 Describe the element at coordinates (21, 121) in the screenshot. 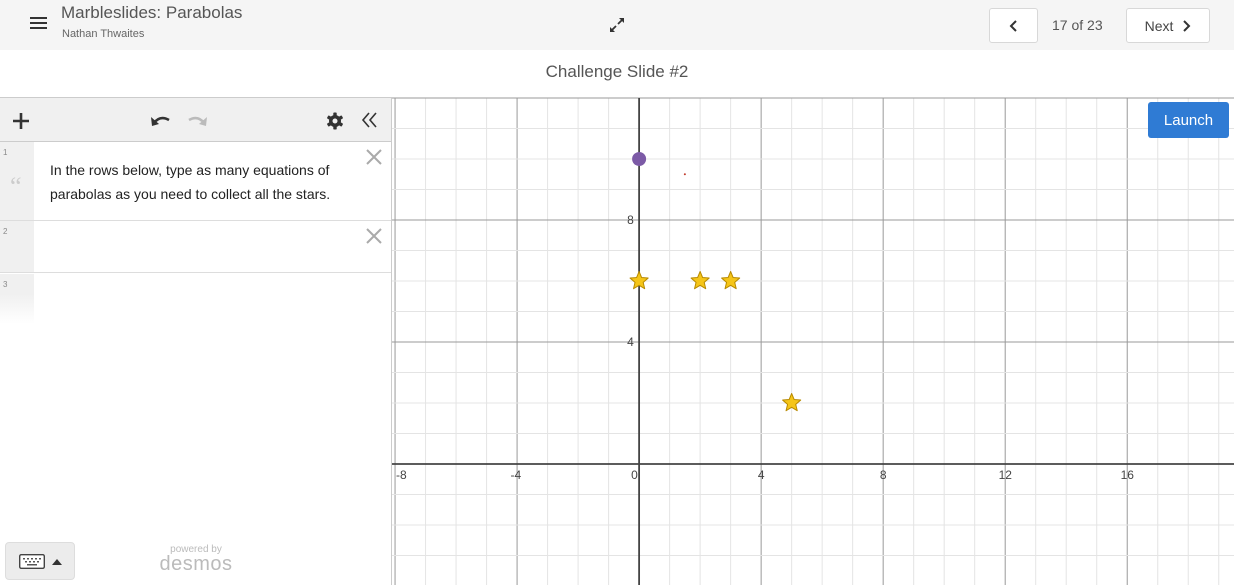

I see `plus-icon` at that location.